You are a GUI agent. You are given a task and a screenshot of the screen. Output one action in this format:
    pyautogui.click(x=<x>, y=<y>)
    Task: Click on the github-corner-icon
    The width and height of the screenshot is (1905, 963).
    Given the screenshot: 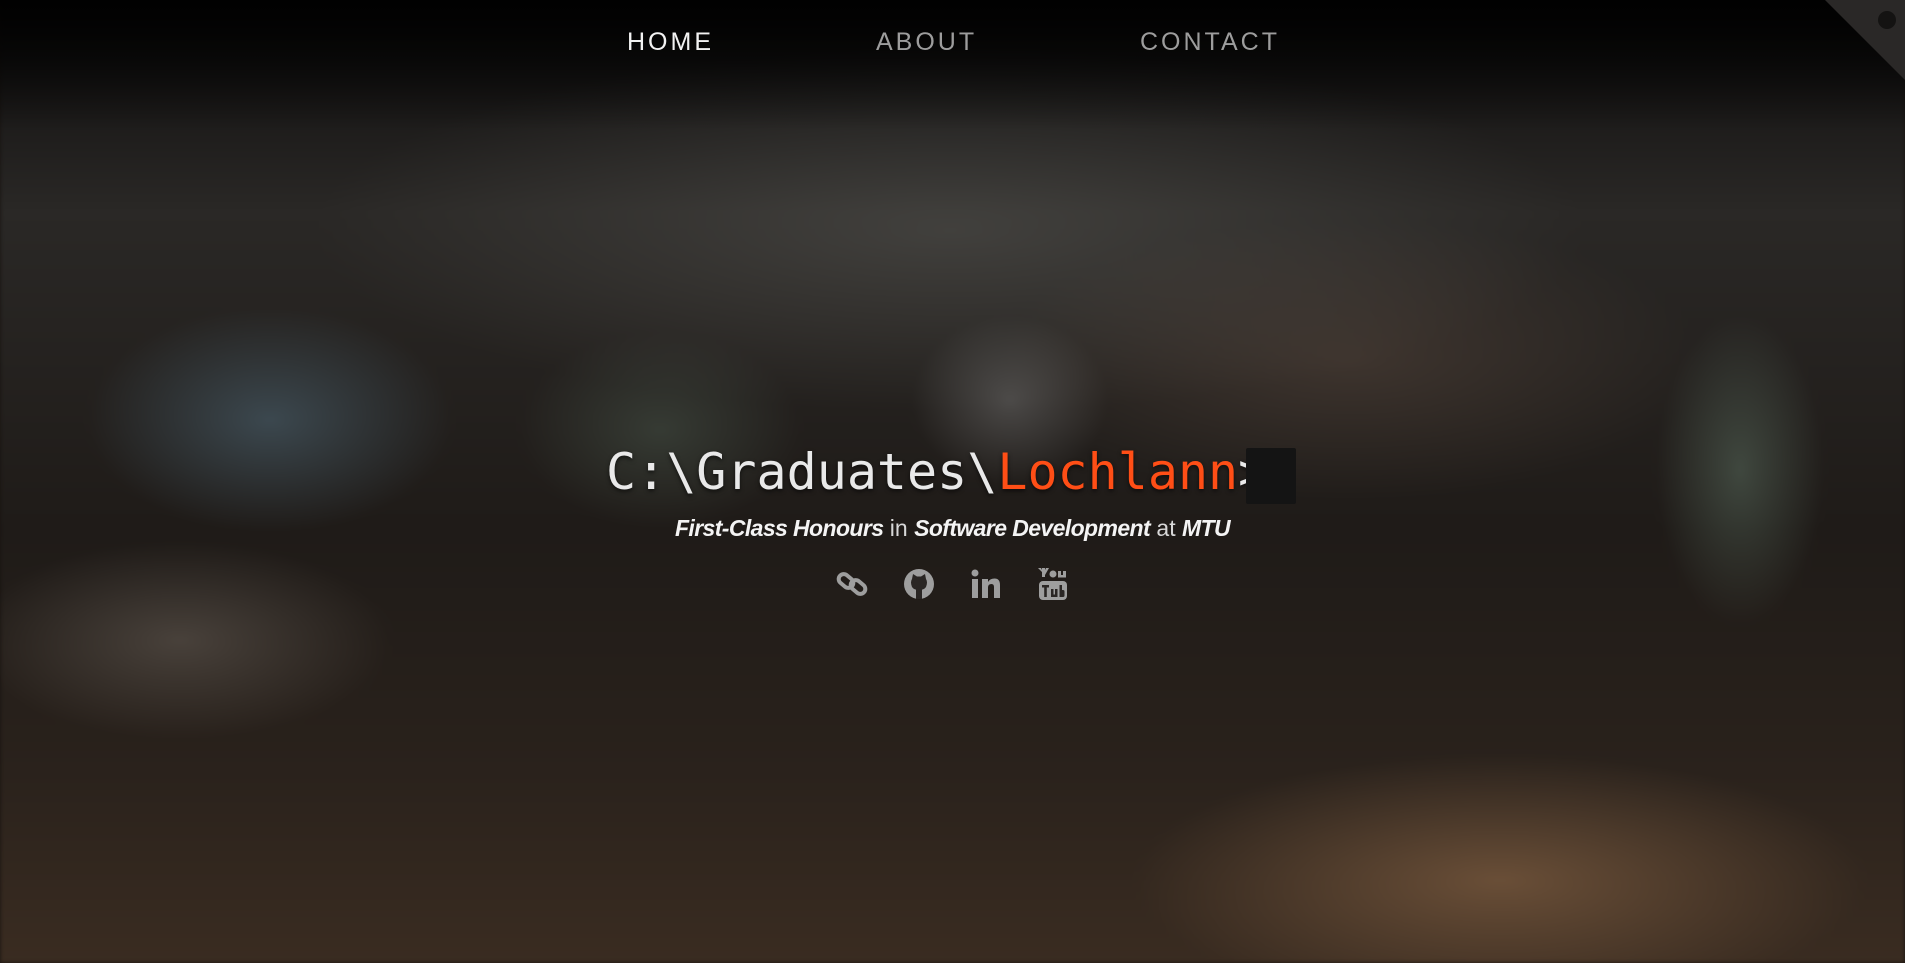 What is the action you would take?
    pyautogui.click(x=1865, y=40)
    